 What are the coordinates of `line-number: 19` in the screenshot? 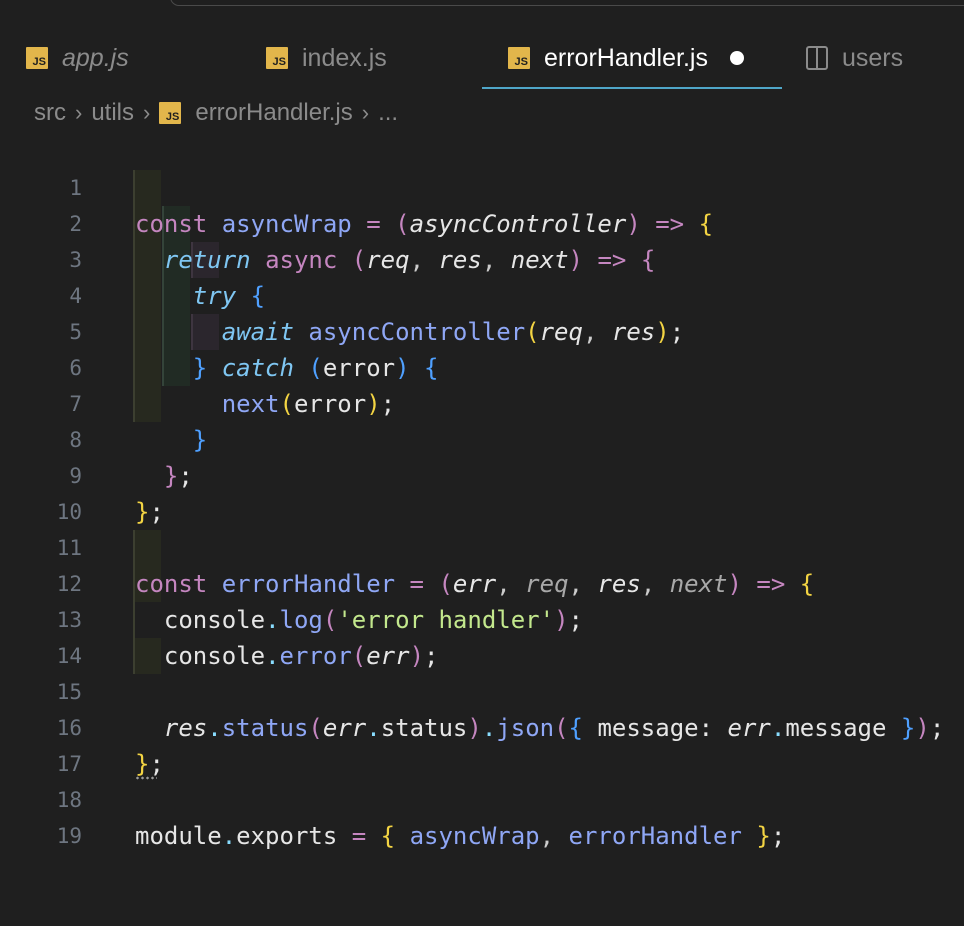 It's located at (69, 836).